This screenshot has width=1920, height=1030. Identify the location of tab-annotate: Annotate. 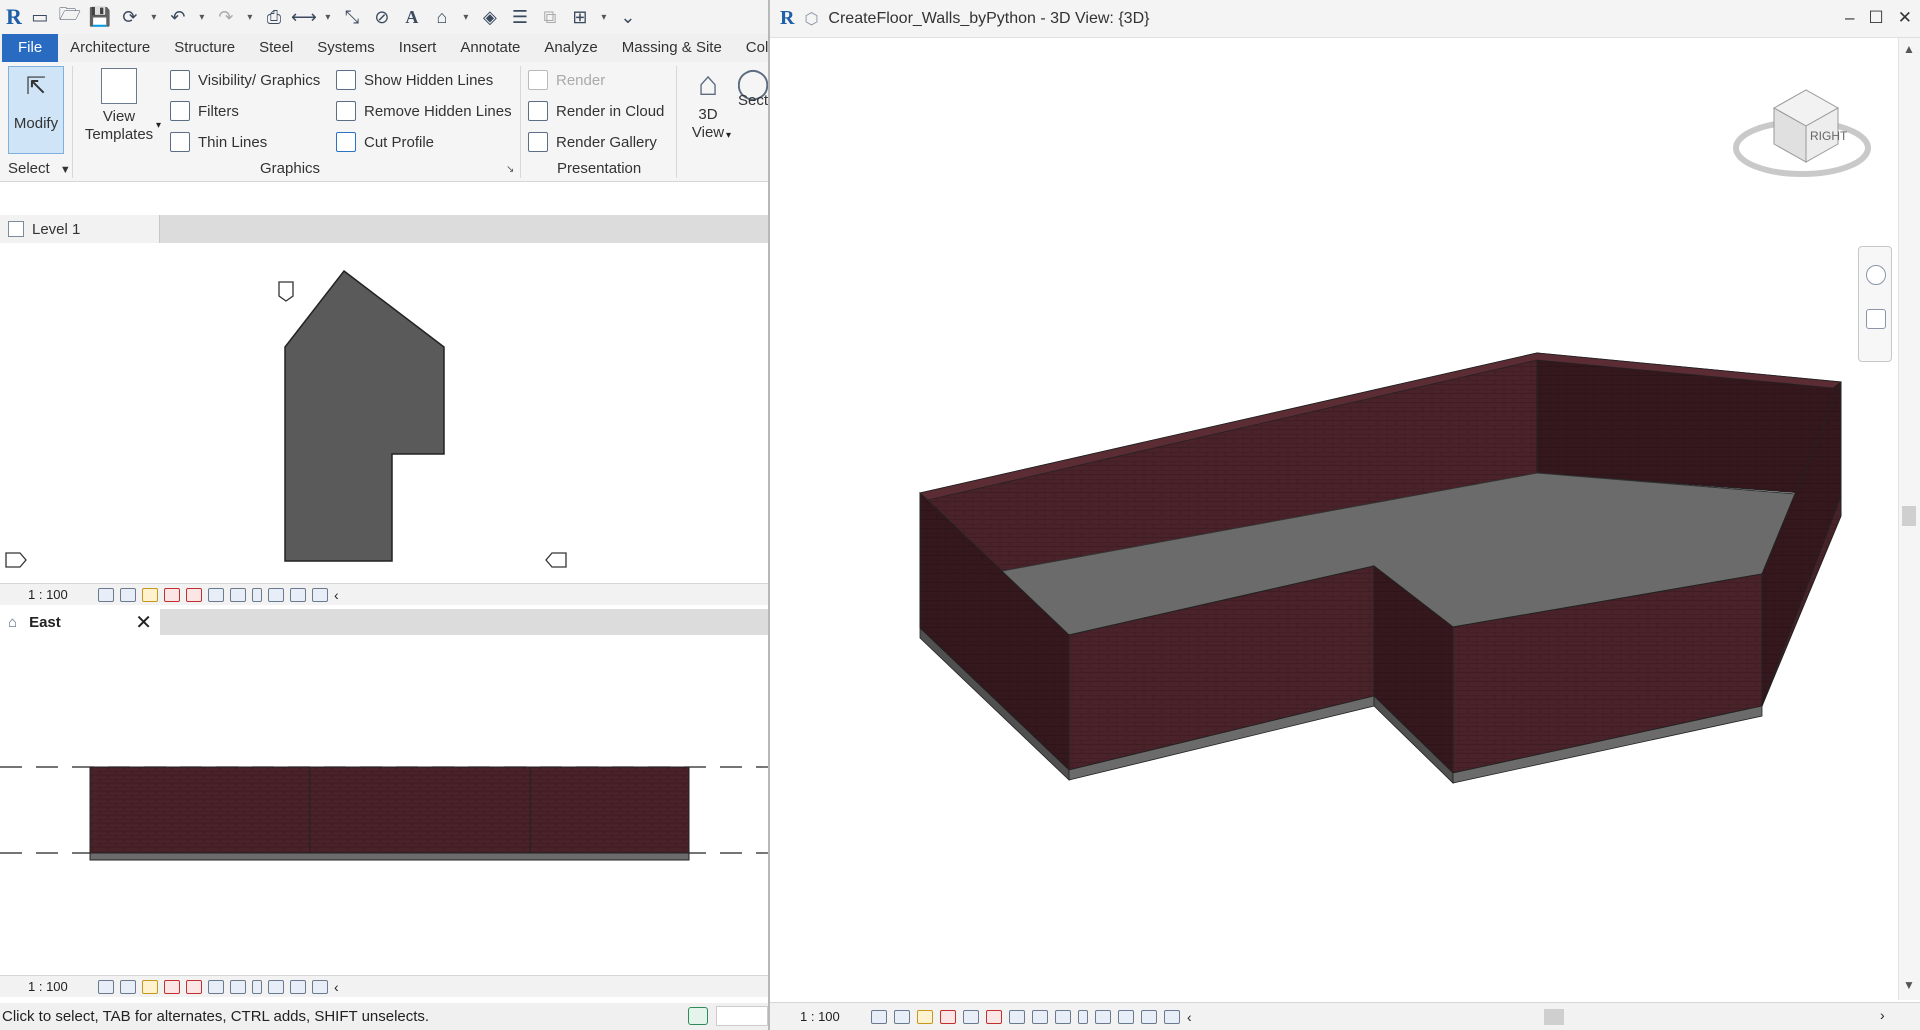
(490, 48).